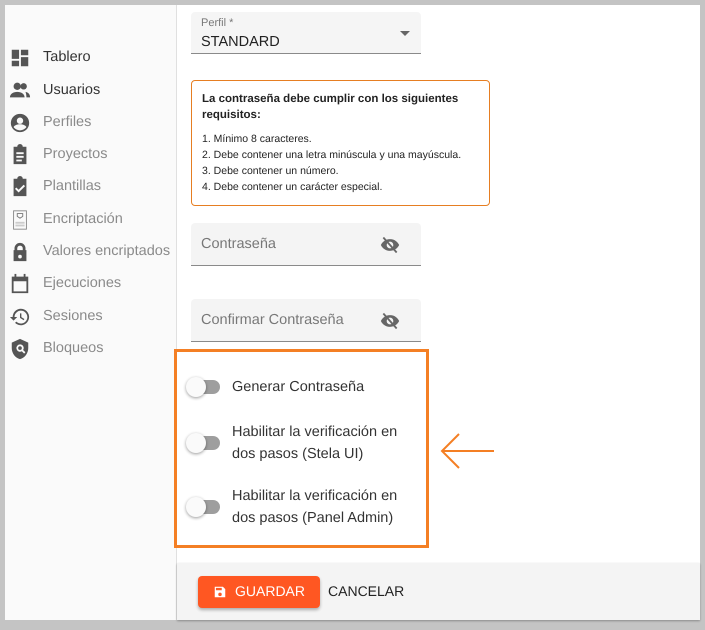 This screenshot has width=705, height=630. I want to click on requirement-item: 1. Mínimo 8 caracteres., so click(257, 139).